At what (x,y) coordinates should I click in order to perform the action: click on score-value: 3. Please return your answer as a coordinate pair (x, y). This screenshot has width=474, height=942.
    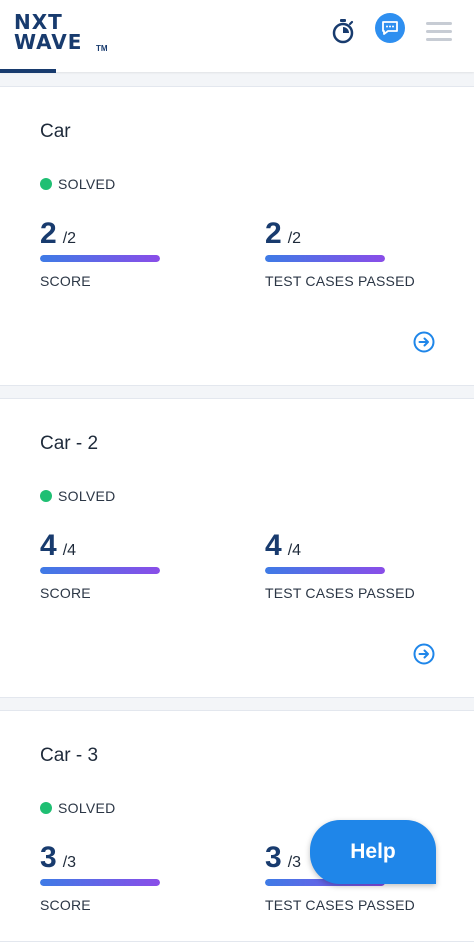
    Looking at the image, I should click on (48, 857).